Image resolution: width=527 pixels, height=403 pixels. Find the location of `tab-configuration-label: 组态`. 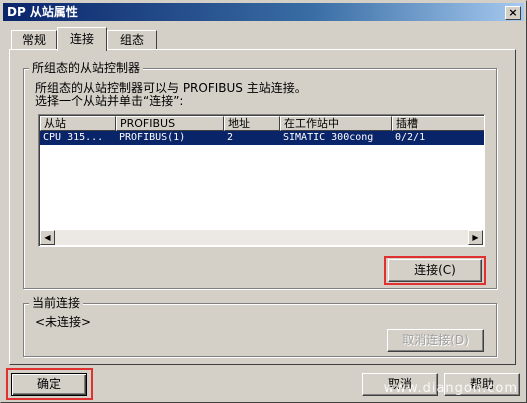

tab-configuration-label: 组态 is located at coordinates (131, 40).